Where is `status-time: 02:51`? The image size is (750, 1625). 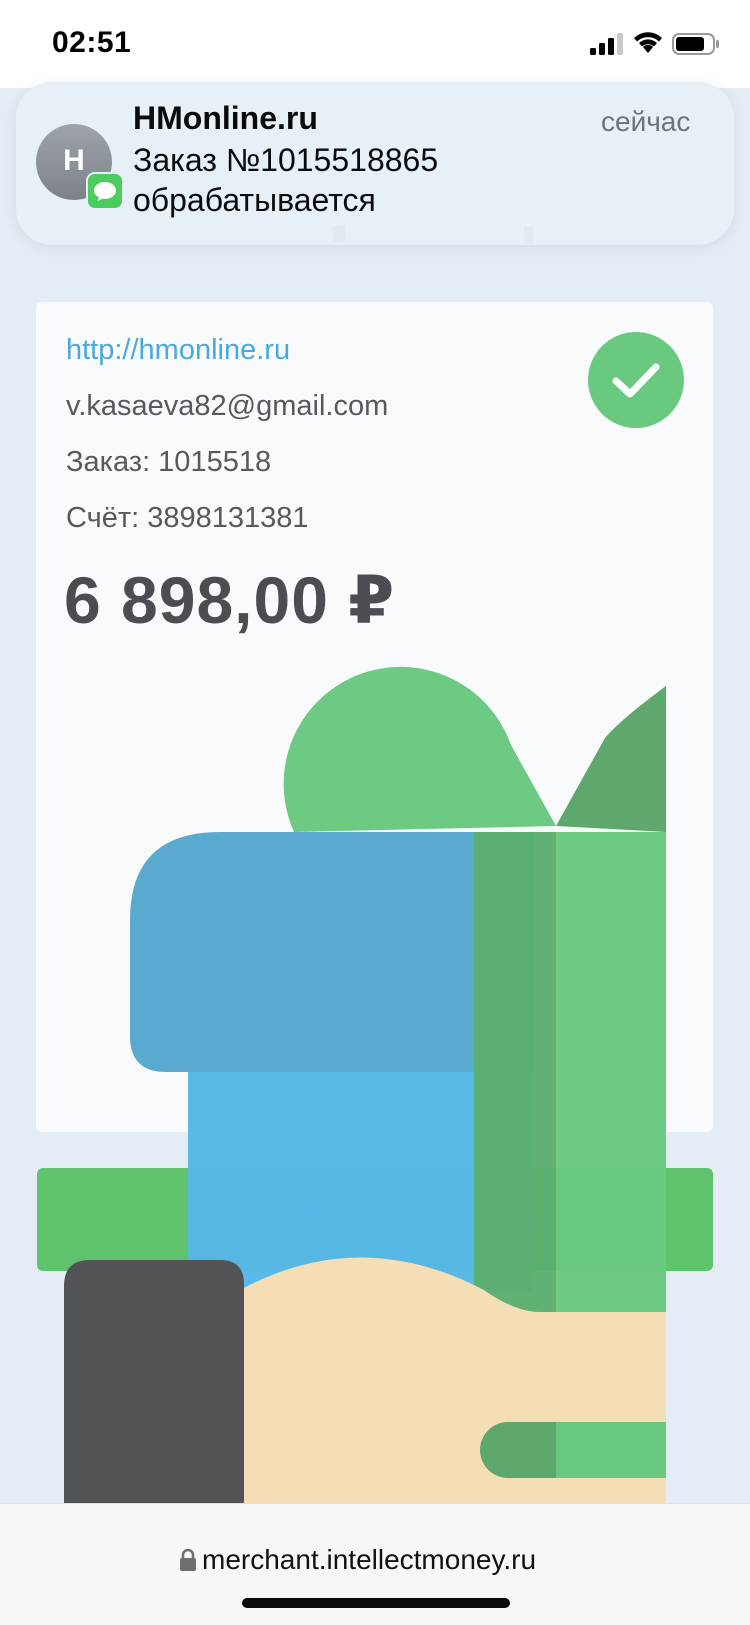
status-time: 02:51 is located at coordinates (92, 42).